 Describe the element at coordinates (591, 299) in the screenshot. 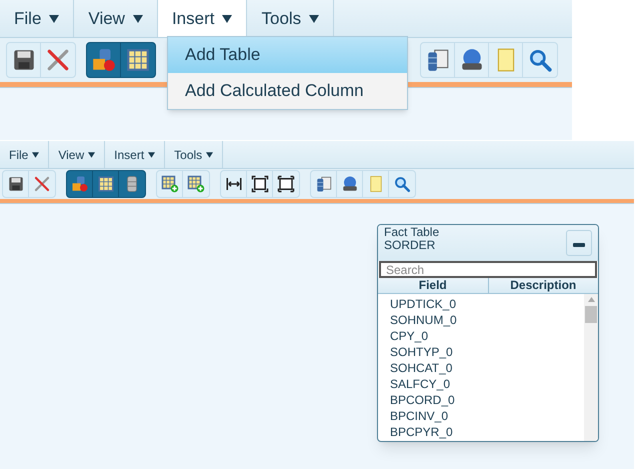

I see `scroll-up-arrow-icon` at that location.